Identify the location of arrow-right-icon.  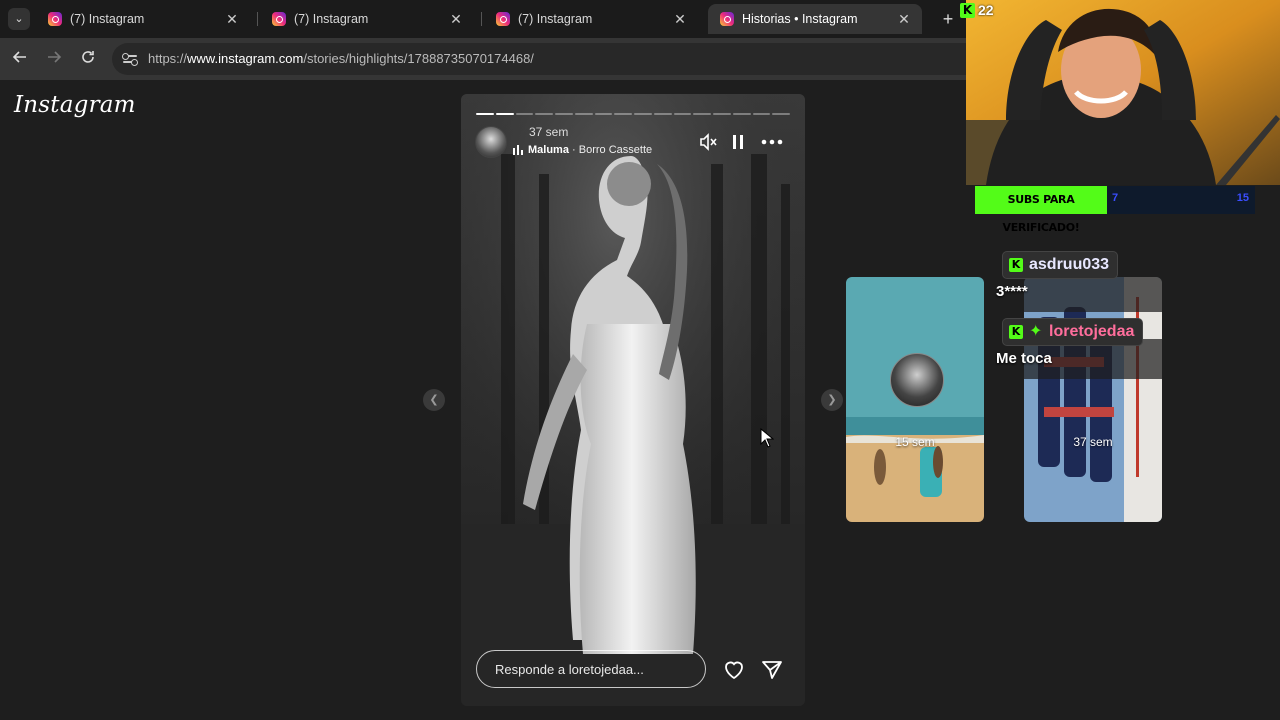
(55, 57).